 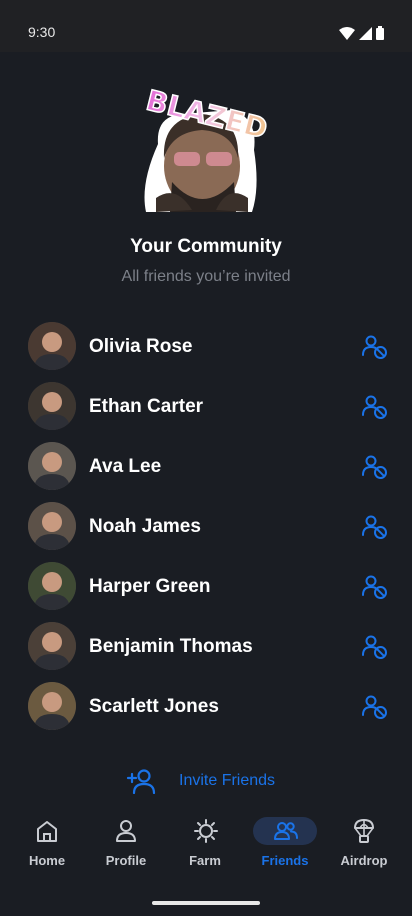 What do you see at coordinates (171, 646) in the screenshot?
I see `friend-name: Benjamin Thomas` at bounding box center [171, 646].